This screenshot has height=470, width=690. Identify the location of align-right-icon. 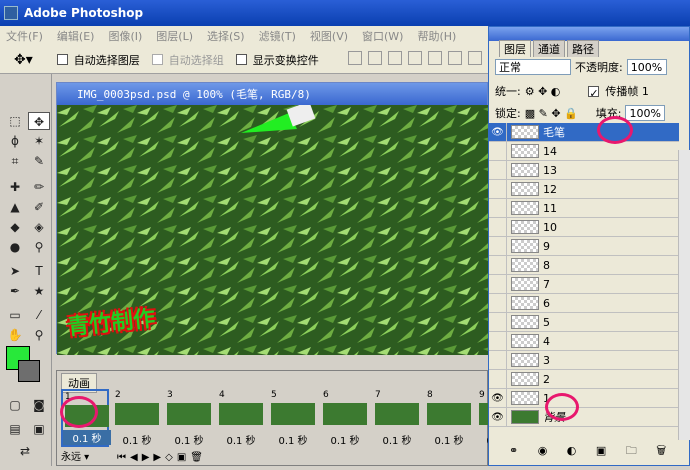
(454, 58).